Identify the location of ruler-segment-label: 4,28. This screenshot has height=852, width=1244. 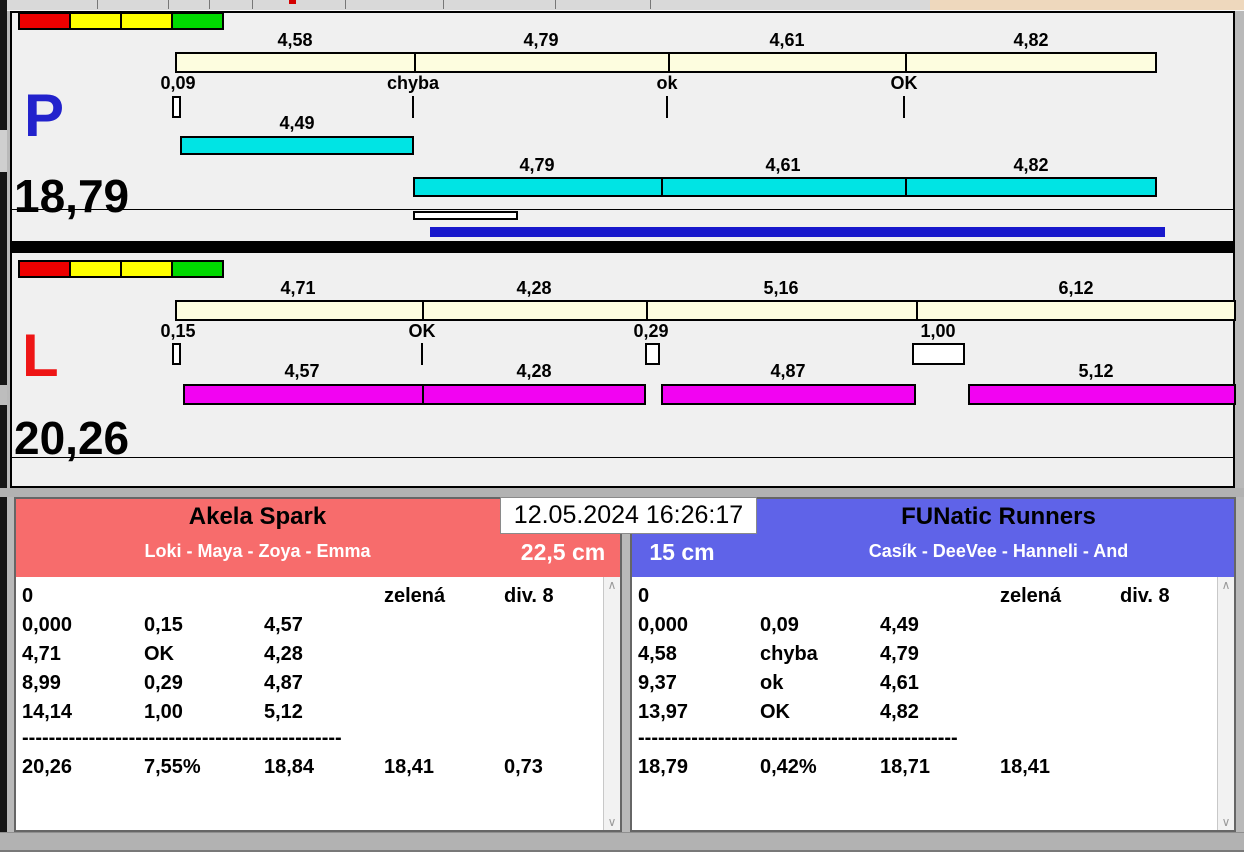
(534, 288).